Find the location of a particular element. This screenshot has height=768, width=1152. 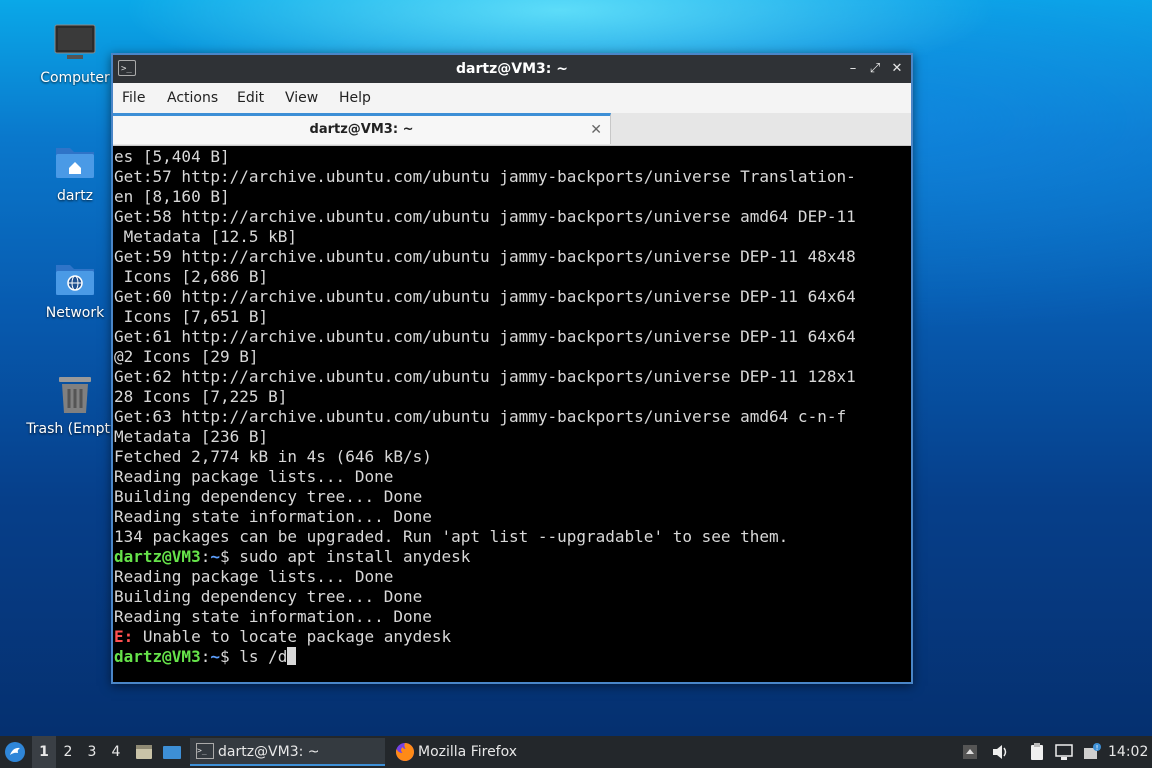

desktop-icon-label: Trash (Empty) is located at coordinates (75, 429).